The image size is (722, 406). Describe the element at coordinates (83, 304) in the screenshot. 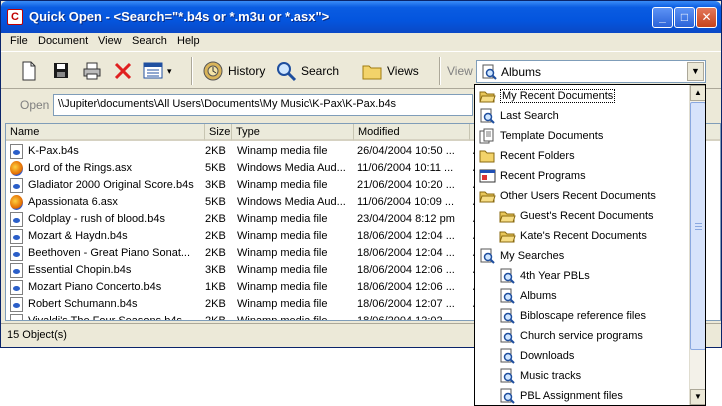

I see `file-name: Robert Schumann.b4s` at that location.